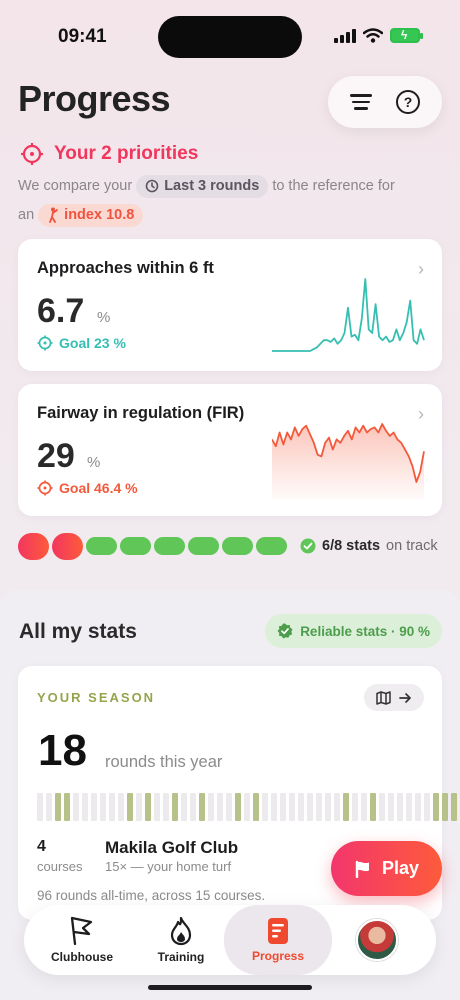 This screenshot has height=1000, width=460. What do you see at coordinates (151, 895) in the screenshot?
I see `alltime-summary: 96 rounds all-time, across 15 courses.` at bounding box center [151, 895].